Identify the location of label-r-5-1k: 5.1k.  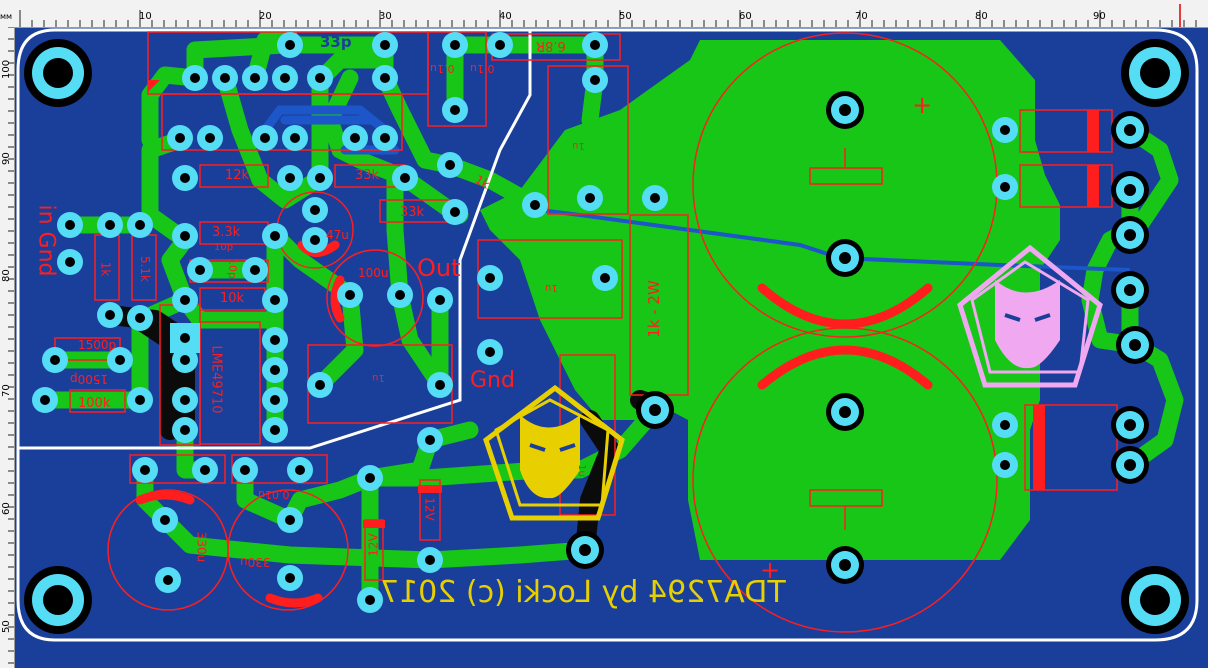
(145, 269).